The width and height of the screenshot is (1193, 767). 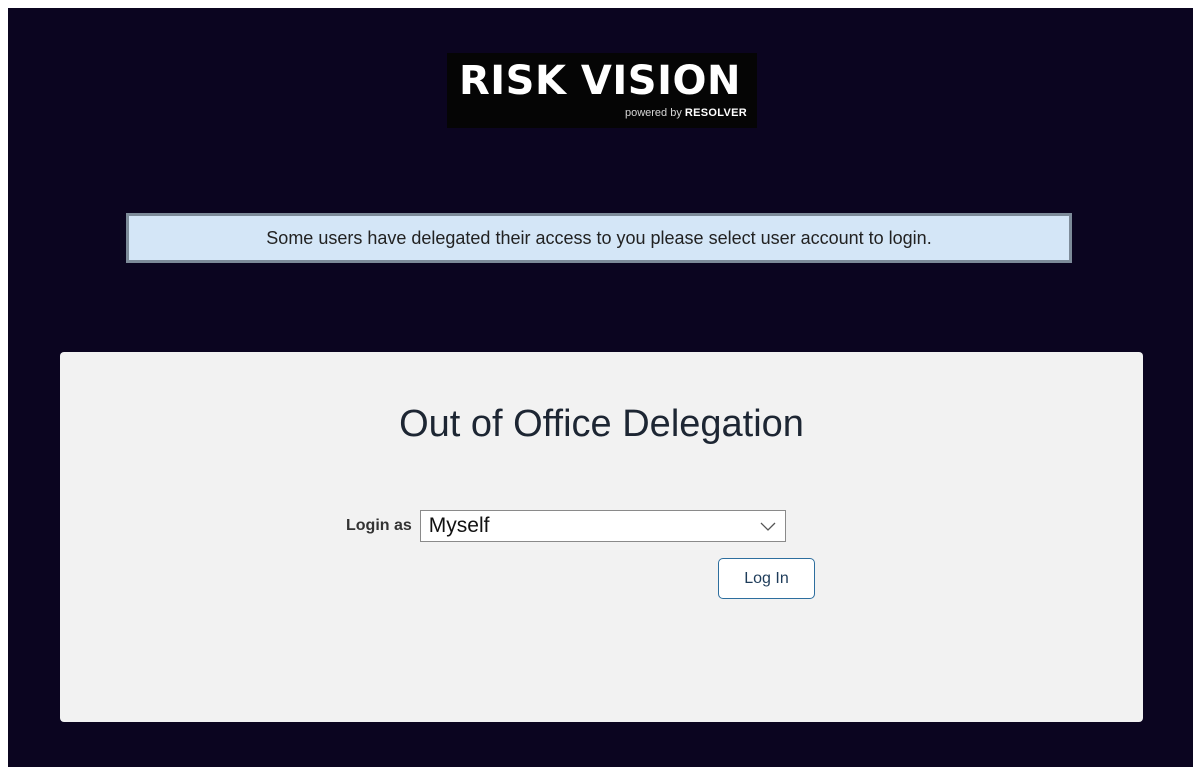 What do you see at coordinates (600, 81) in the screenshot?
I see `logo-title: RISK VISION` at bounding box center [600, 81].